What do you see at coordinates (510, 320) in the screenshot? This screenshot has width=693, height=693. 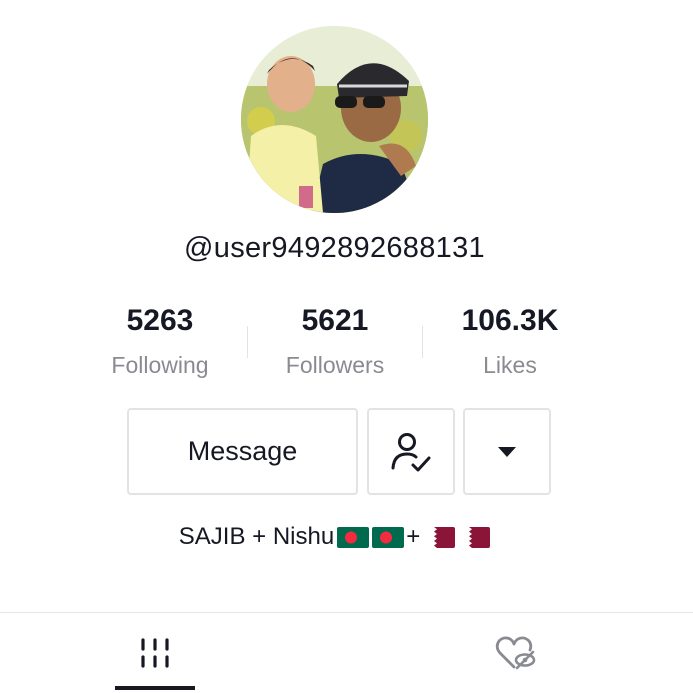 I see `likes-count: 106.3K` at bounding box center [510, 320].